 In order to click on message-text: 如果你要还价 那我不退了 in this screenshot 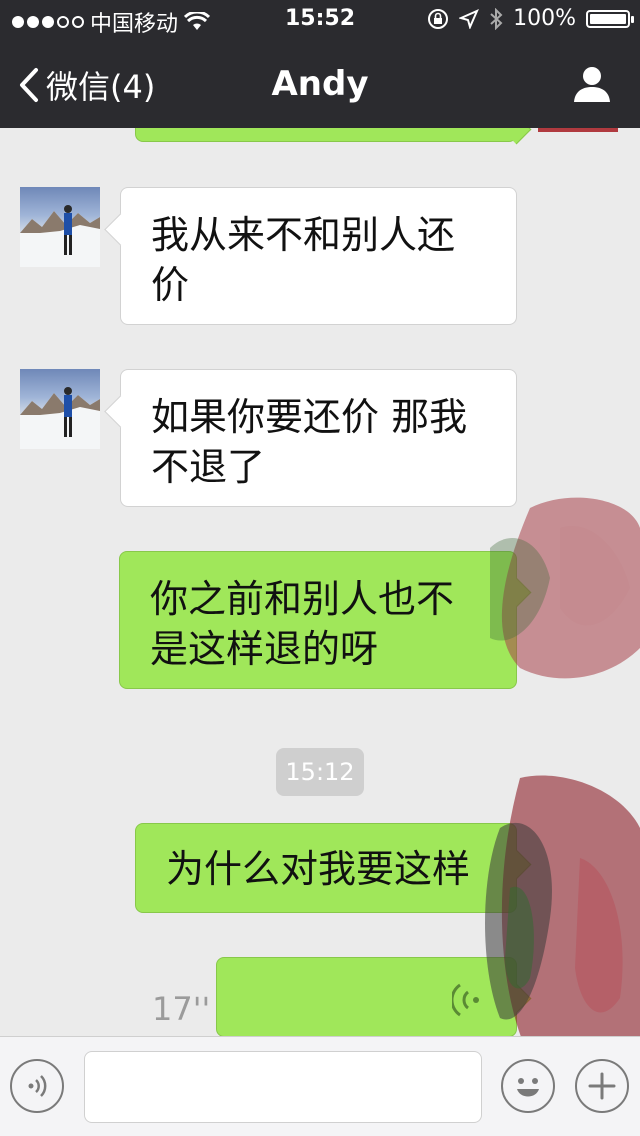, I will do `click(309, 442)`.